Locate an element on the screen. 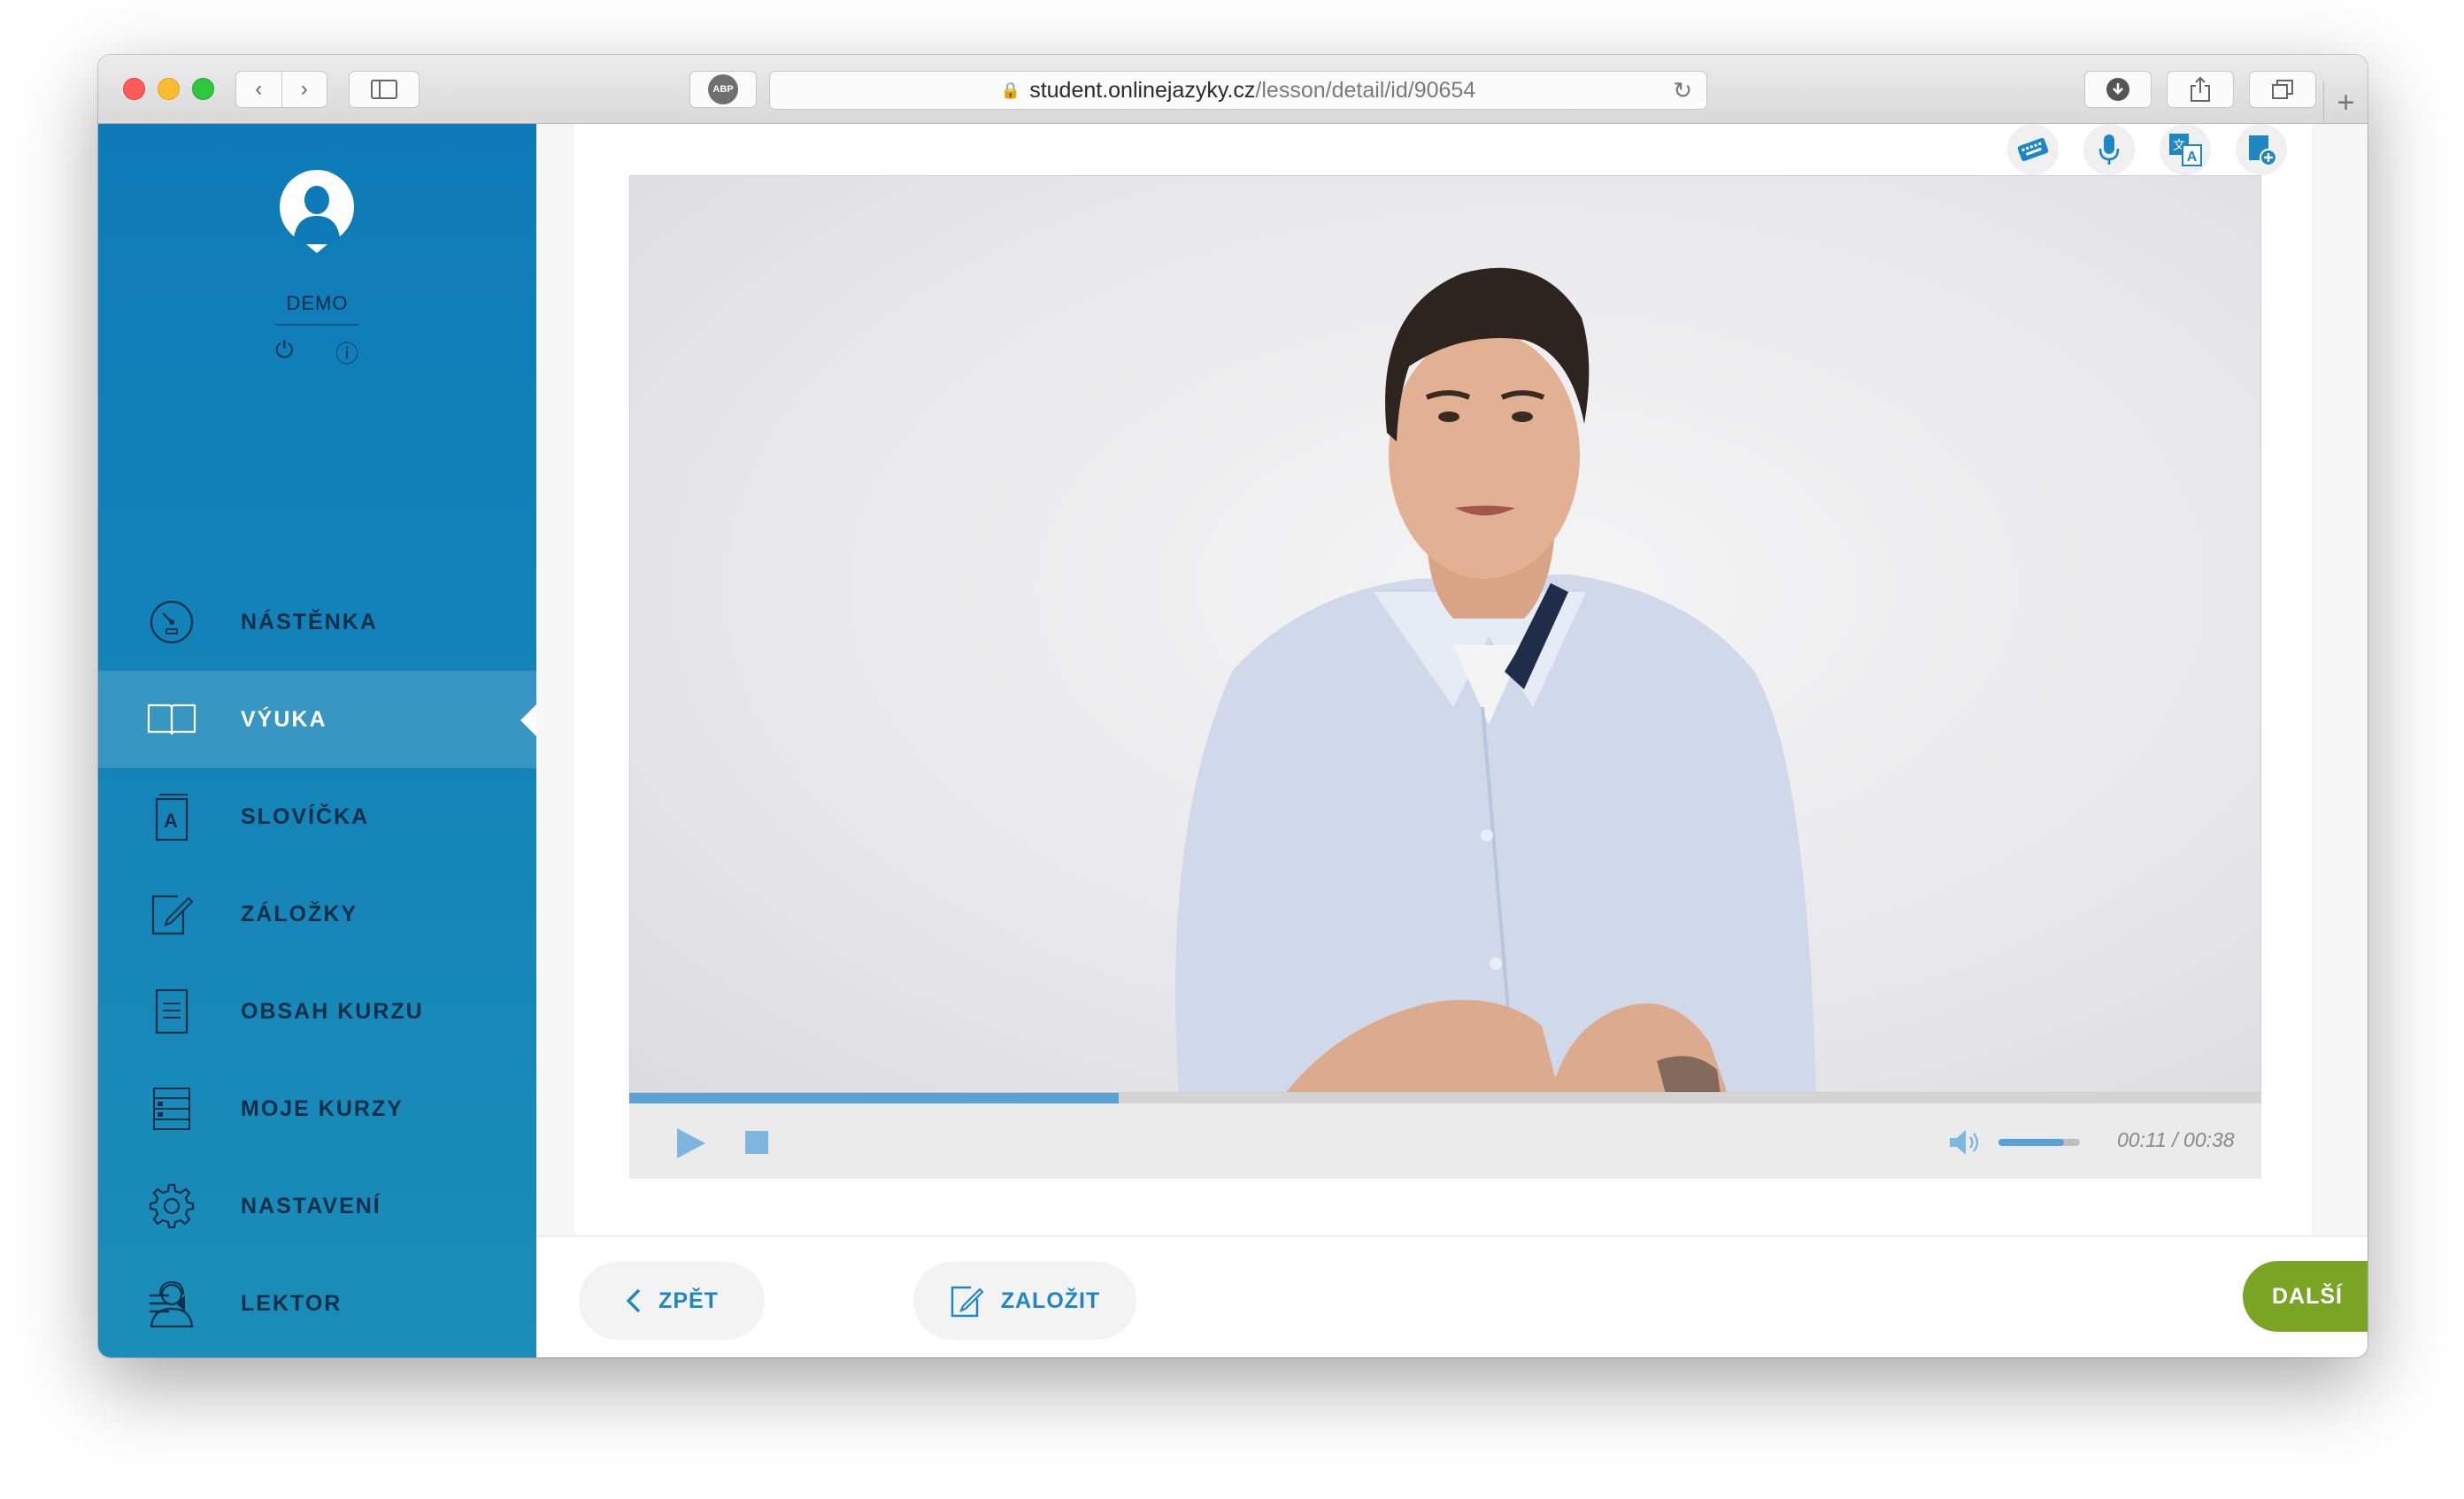  nav-item-obsah-kurzu: OBSAH KURZU is located at coordinates (317, 1011).